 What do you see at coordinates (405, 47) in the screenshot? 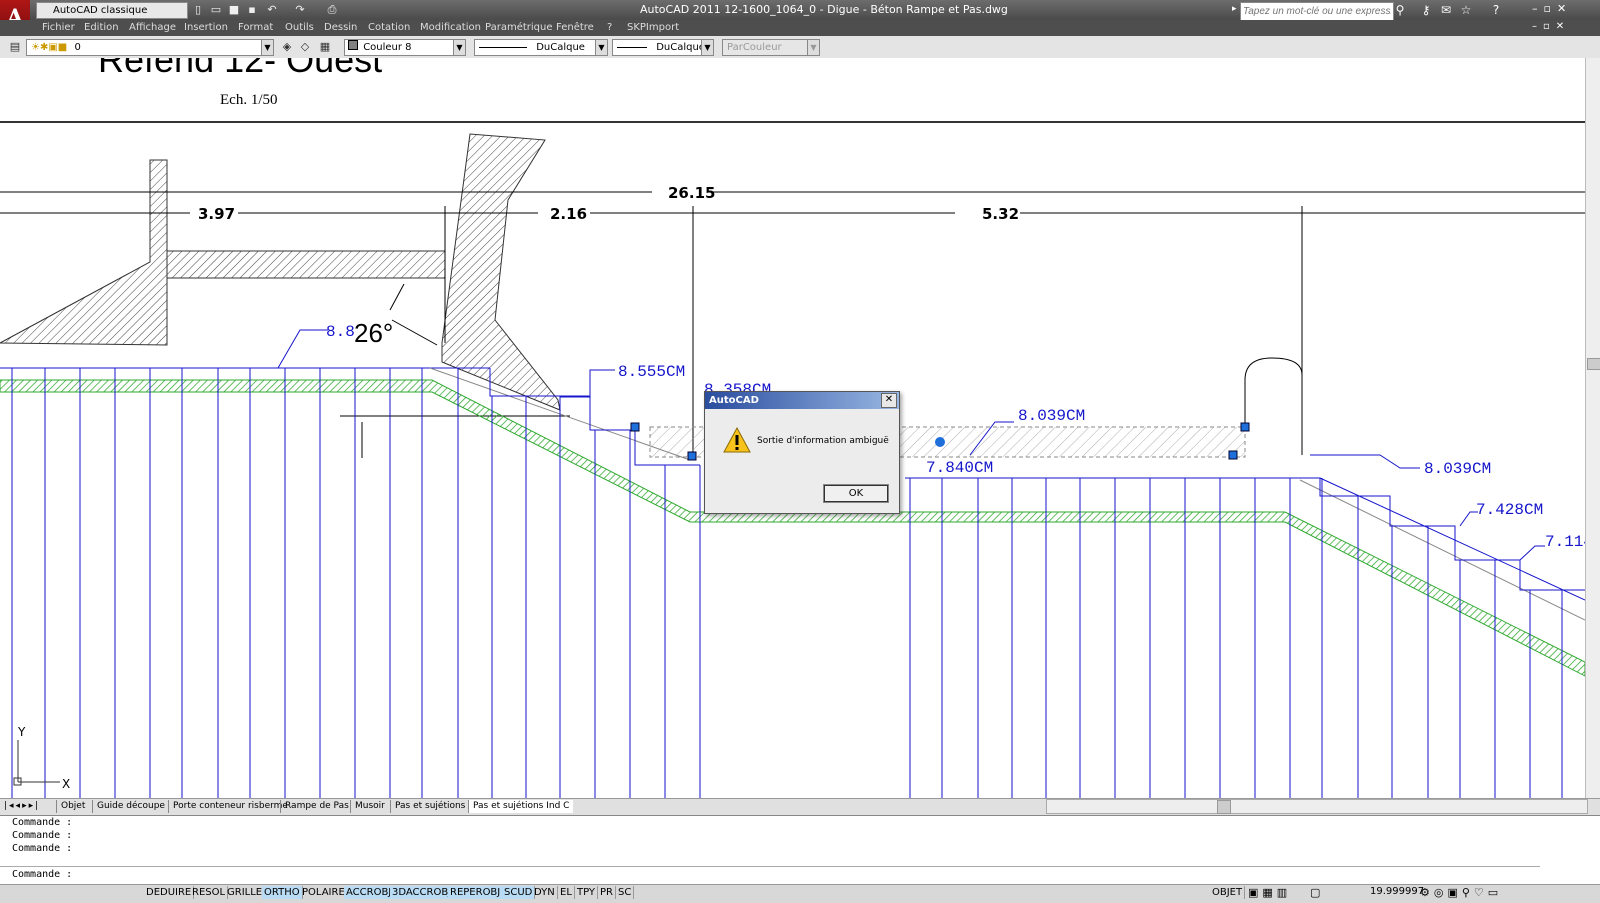
I see `color-dropdown: Couleur 8 ▼` at bounding box center [405, 47].